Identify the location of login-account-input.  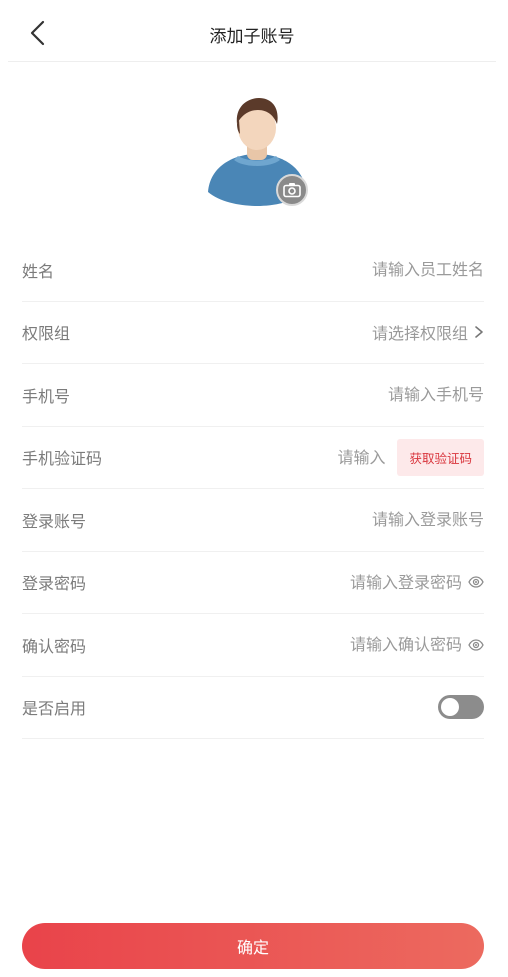
(384, 520).